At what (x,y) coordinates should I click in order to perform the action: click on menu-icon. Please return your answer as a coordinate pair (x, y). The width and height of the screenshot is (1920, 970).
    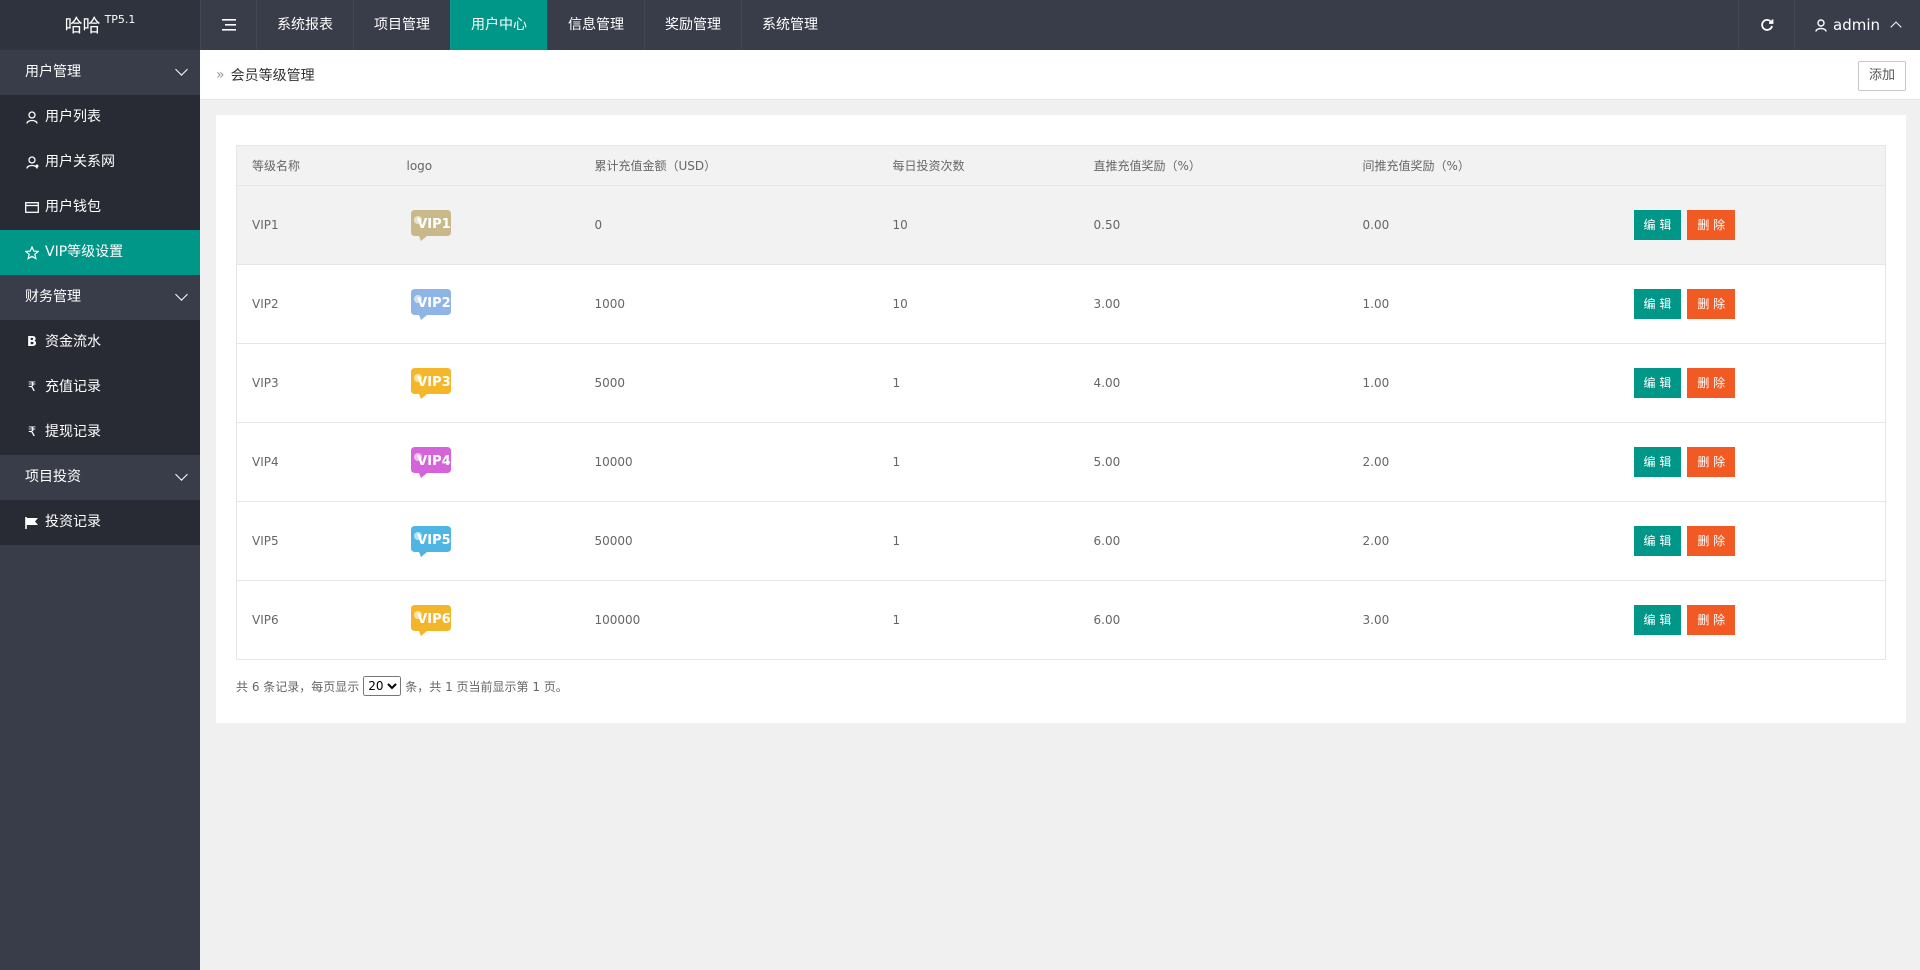
    Looking at the image, I should click on (228, 25).